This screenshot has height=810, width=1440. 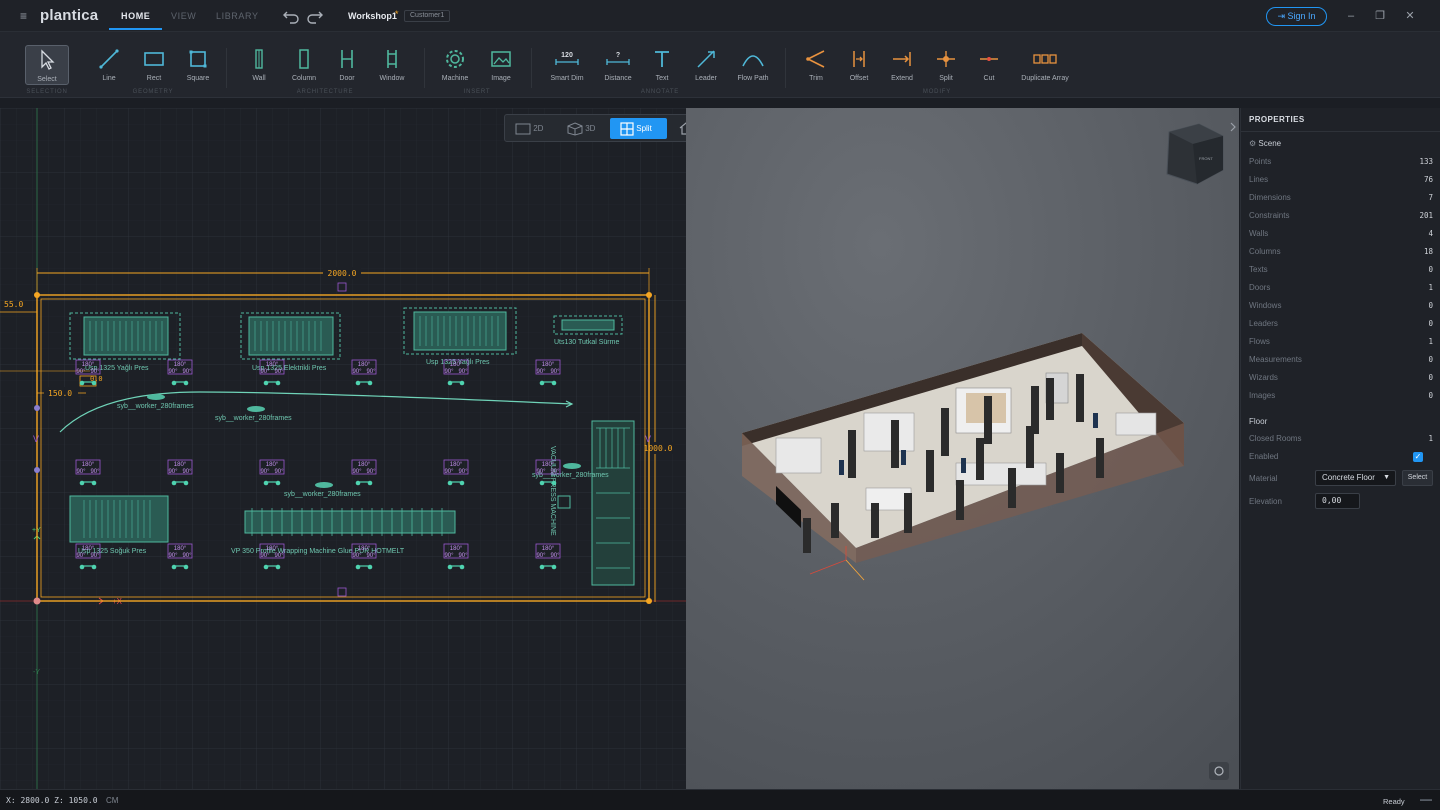 I want to click on machine-3d, so click(x=1136, y=424).